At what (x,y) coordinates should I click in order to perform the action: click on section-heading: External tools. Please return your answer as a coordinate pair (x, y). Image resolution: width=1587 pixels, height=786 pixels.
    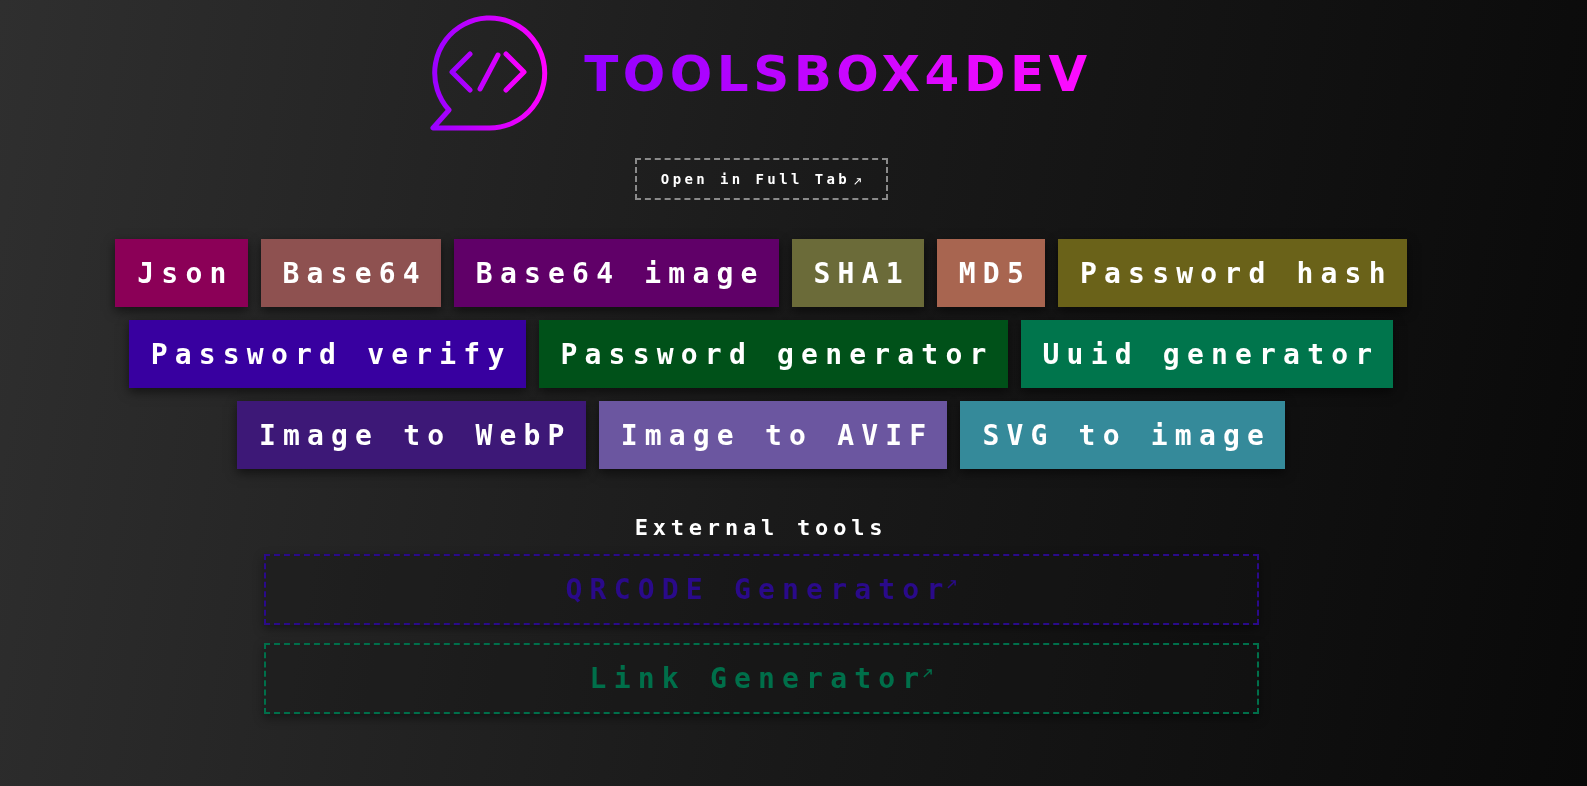
    Looking at the image, I should click on (761, 528).